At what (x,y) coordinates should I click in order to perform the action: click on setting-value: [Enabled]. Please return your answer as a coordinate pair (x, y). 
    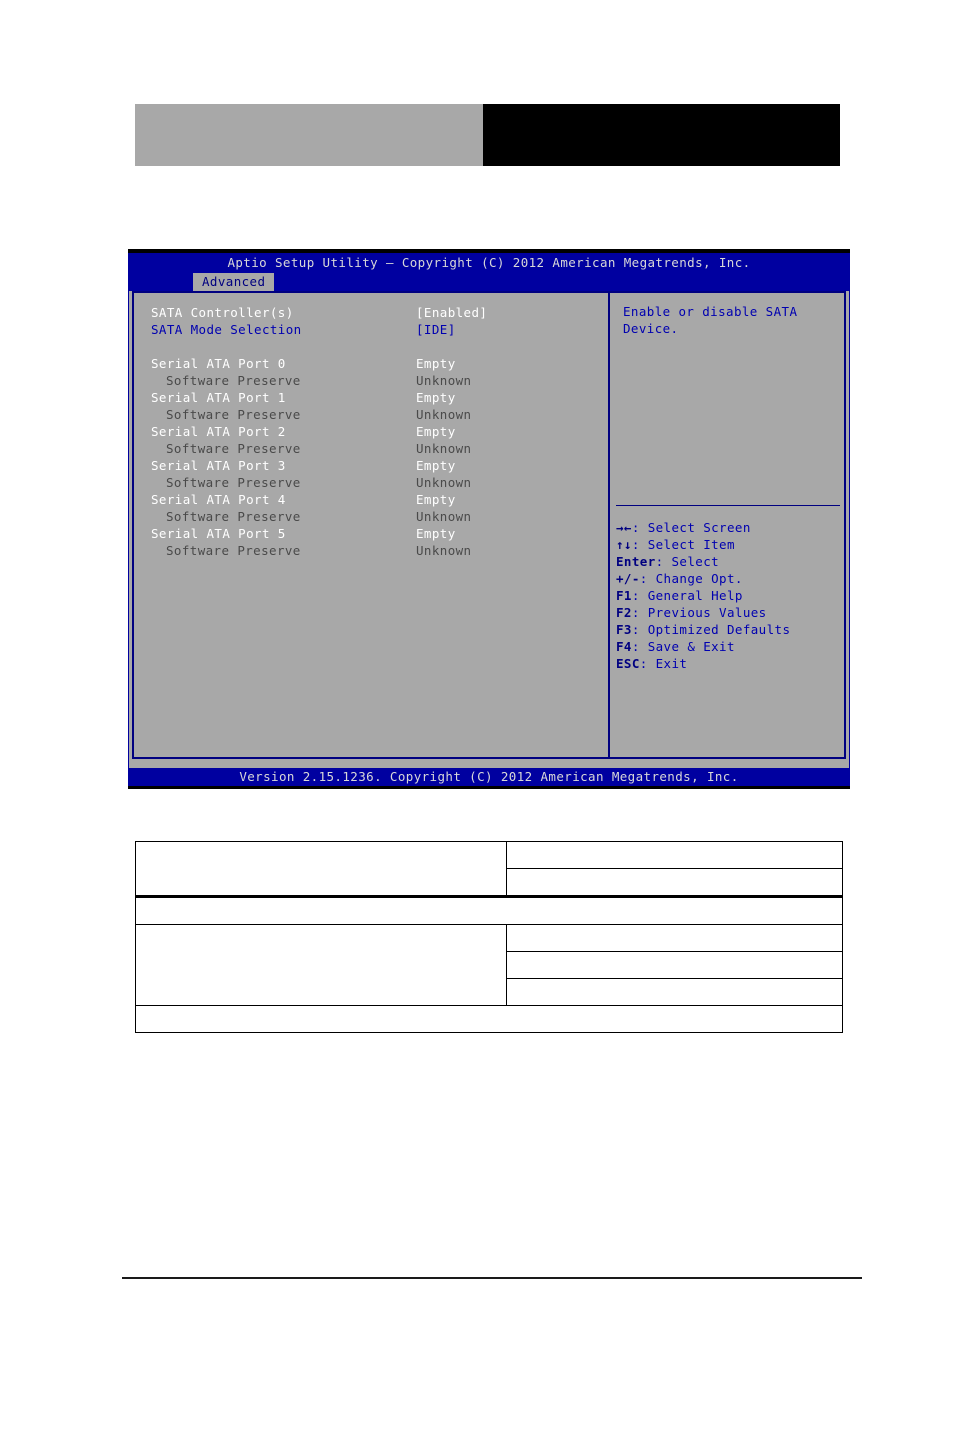
    Looking at the image, I should click on (452, 312).